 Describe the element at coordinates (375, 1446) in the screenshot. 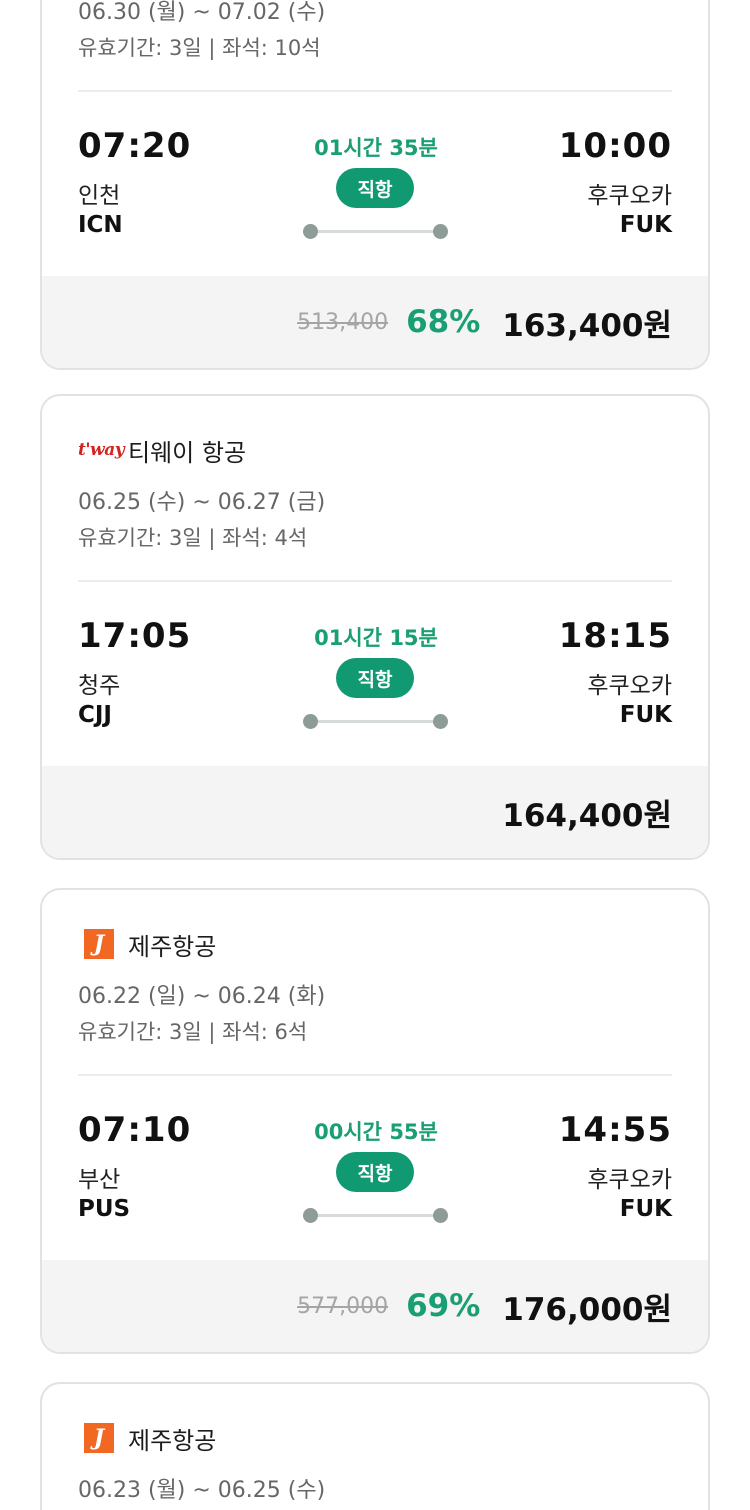

I see `flight-card: J 제주항공 06.23 (월) ~ 06.25 (수)` at that location.